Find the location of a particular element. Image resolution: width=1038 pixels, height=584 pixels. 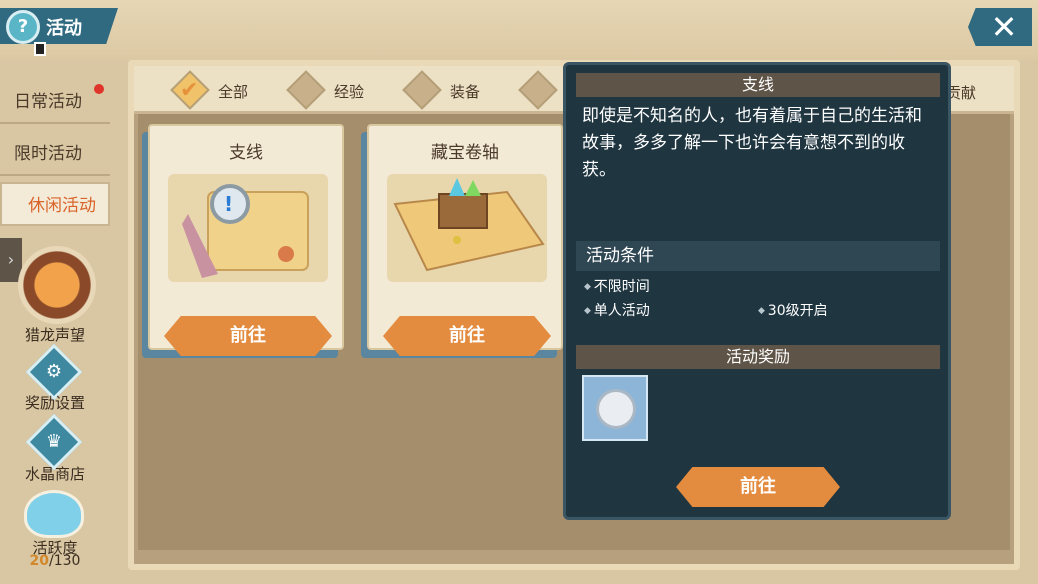

mascot-icon is located at coordinates (54, 514).